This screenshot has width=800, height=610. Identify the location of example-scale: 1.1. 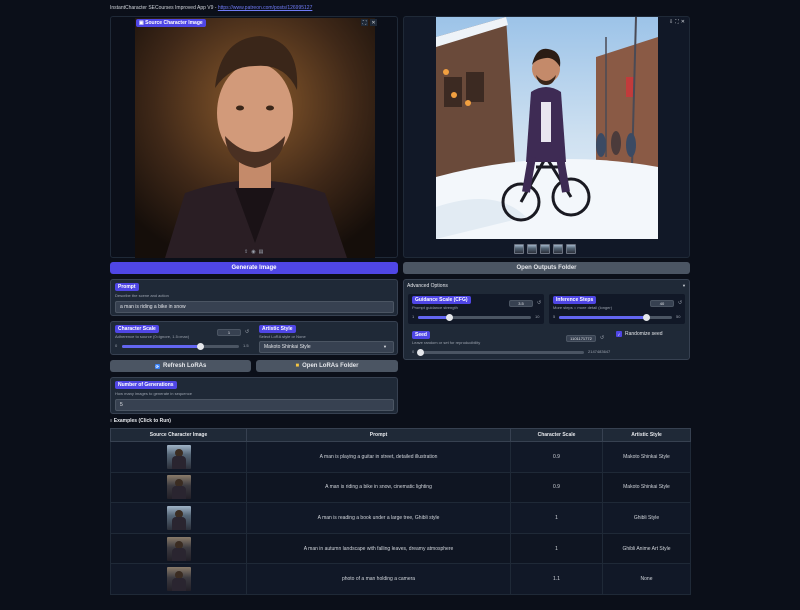
(556, 579).